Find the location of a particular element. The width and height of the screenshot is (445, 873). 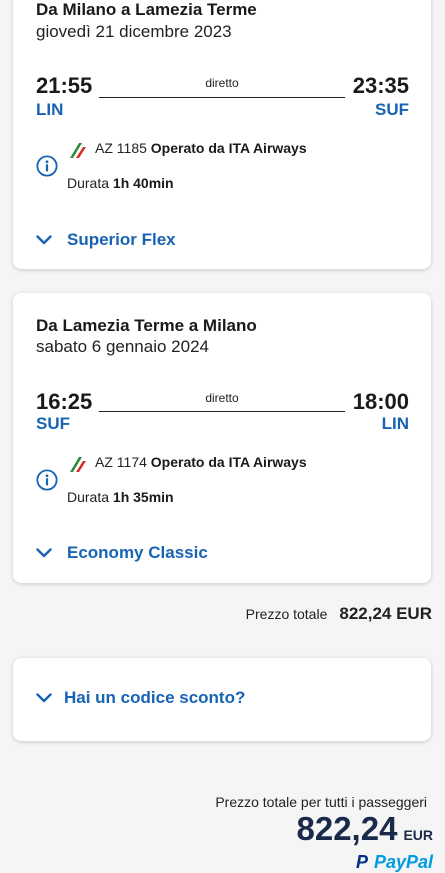

grand-total-label: Prezzo totale per tutti i passeggeri is located at coordinates (321, 802).